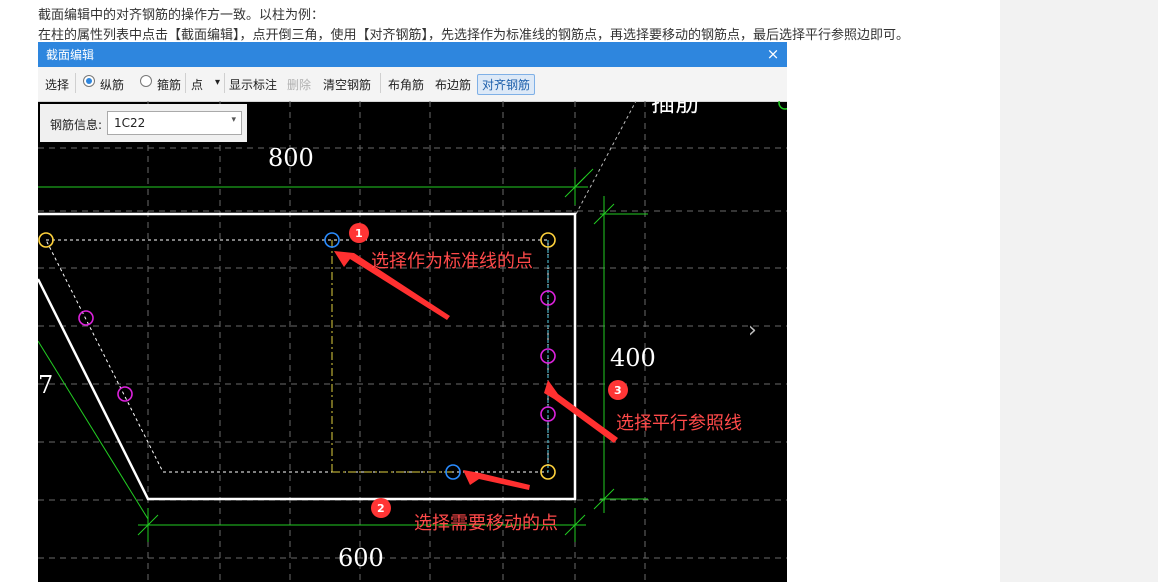  I want to click on step-number: 3, so click(618, 390).